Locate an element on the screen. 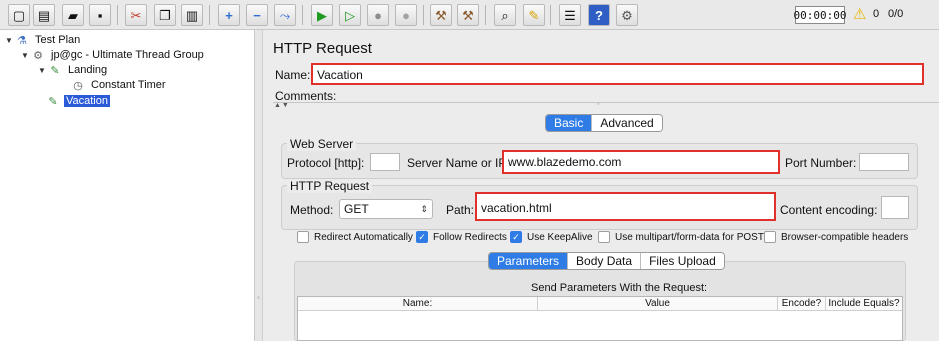  basic-advanced-tabs: Basic Advanced is located at coordinates (604, 123).